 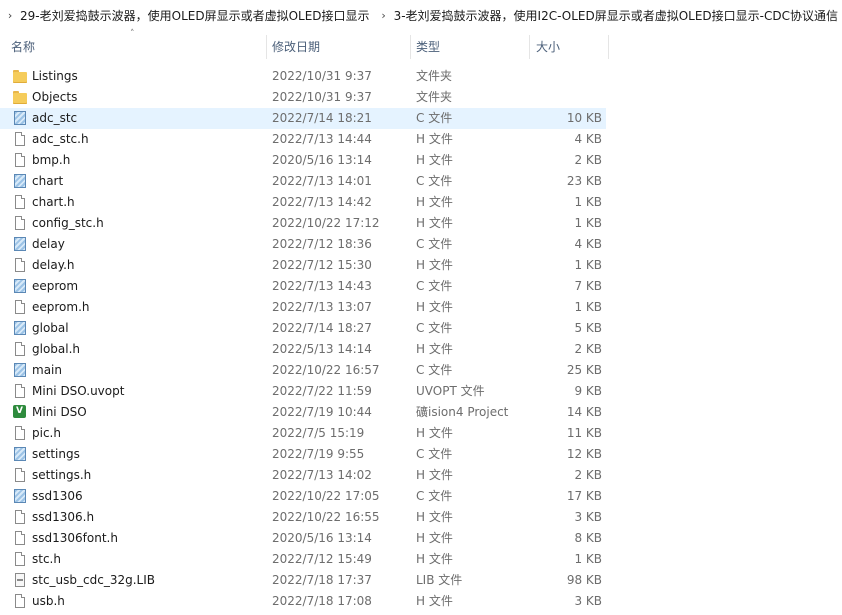 What do you see at coordinates (55, 97) in the screenshot?
I see `file-name: Objects` at bounding box center [55, 97].